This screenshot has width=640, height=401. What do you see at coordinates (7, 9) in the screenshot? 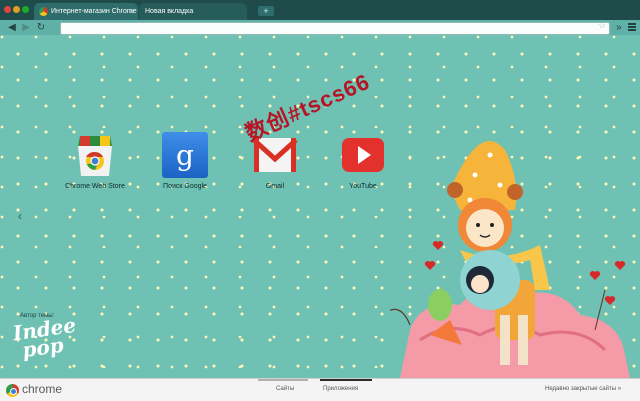
I see `close-window-button` at bounding box center [7, 9].